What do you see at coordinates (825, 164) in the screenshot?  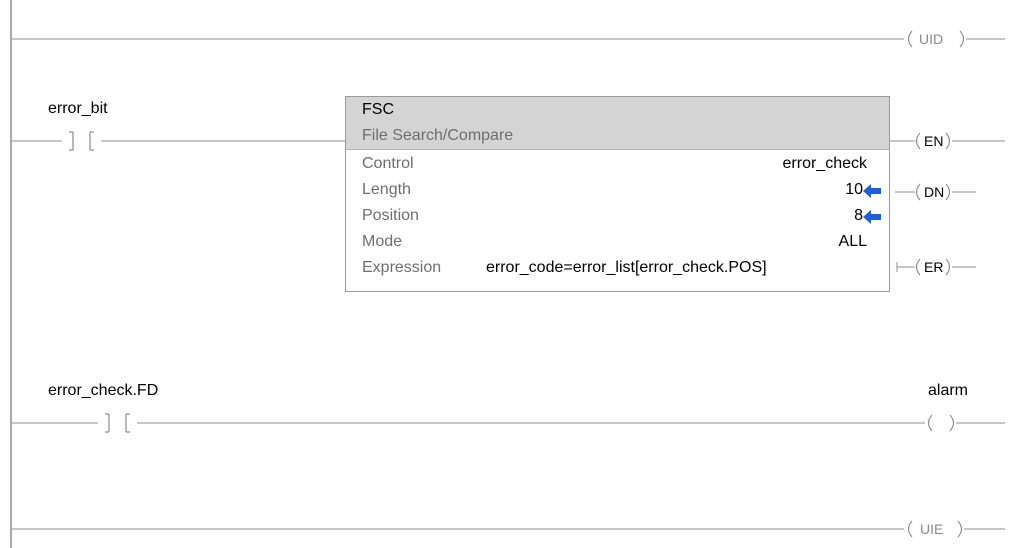 I see `param-value: error_check` at bounding box center [825, 164].